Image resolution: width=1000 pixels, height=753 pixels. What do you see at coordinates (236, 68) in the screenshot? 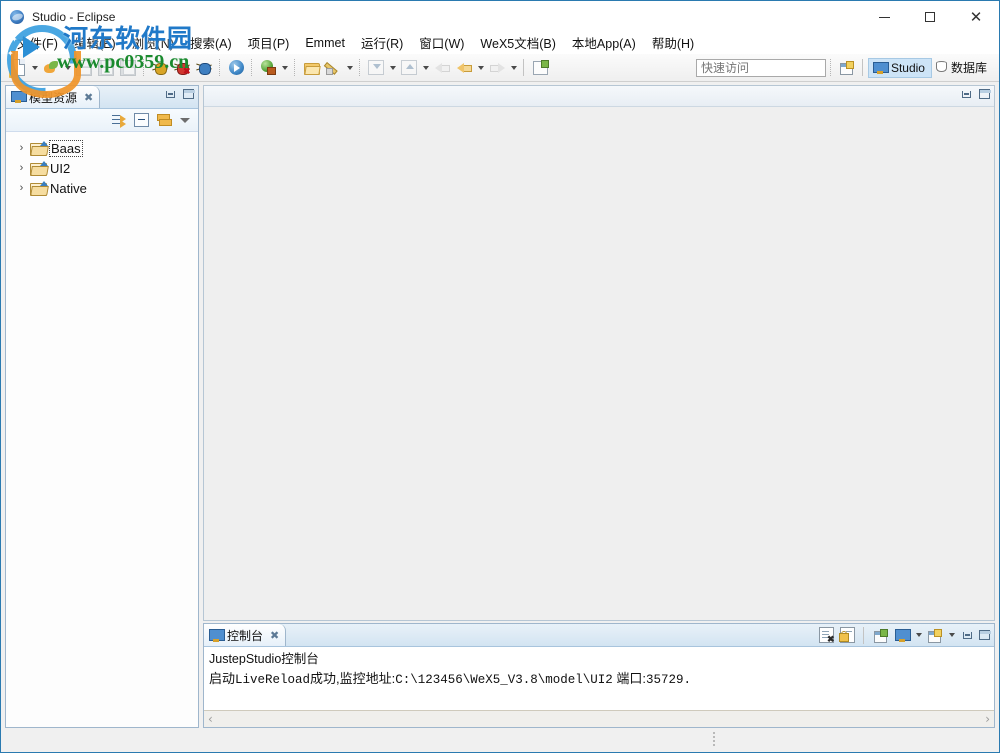
I see `run-play-icon` at bounding box center [236, 68].